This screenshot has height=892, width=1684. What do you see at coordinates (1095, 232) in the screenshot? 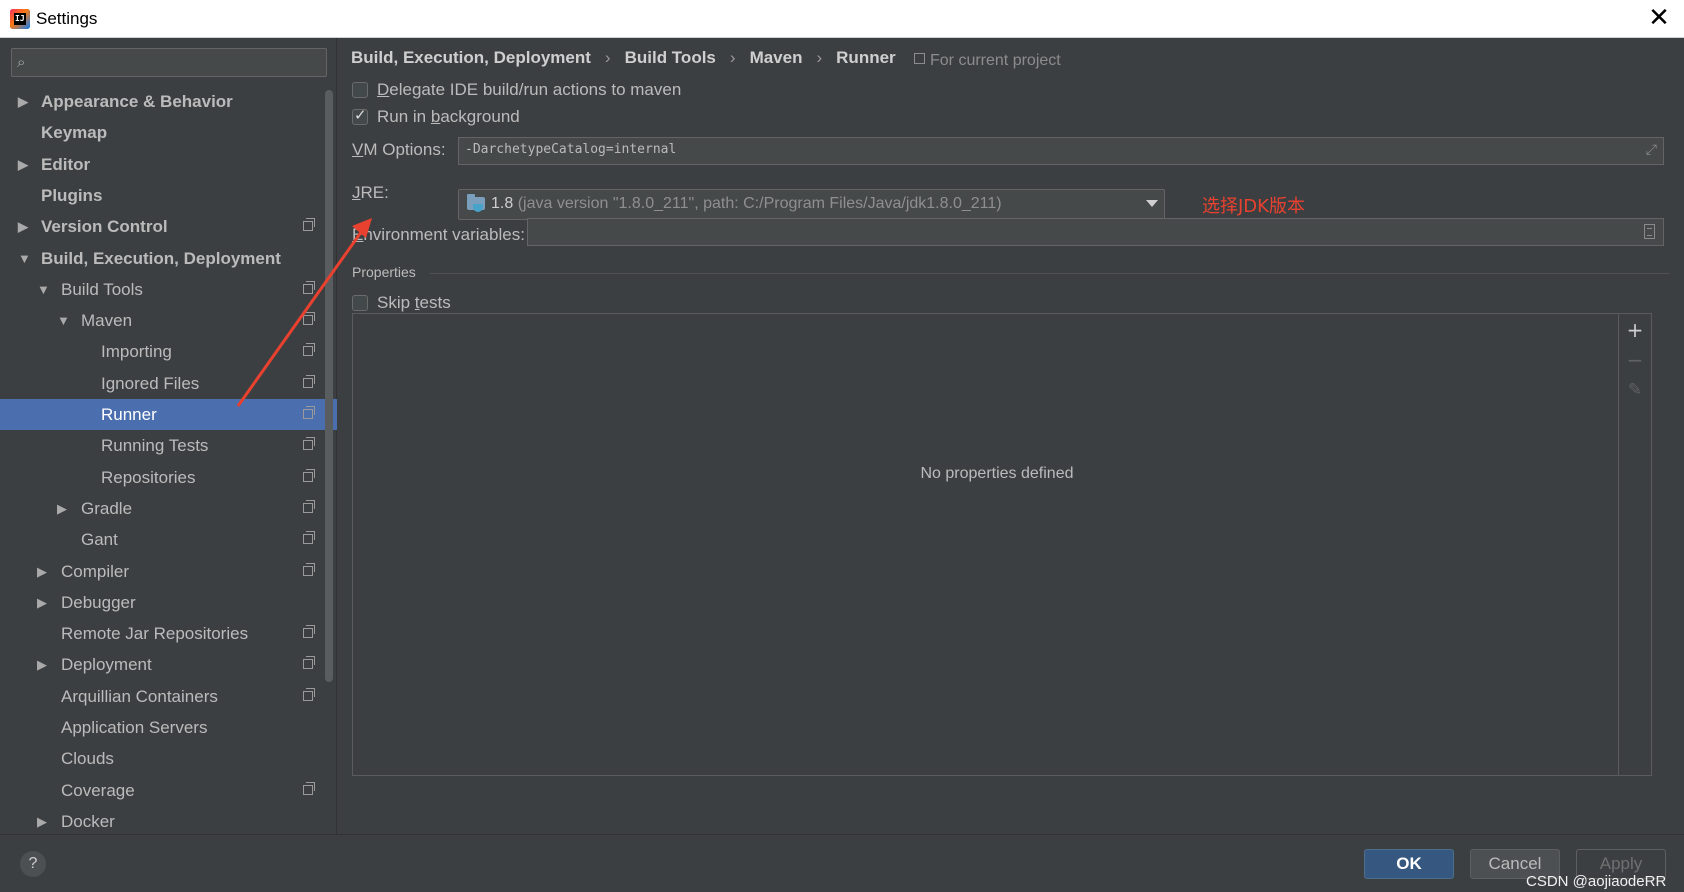
I see `env-variables-field` at bounding box center [1095, 232].